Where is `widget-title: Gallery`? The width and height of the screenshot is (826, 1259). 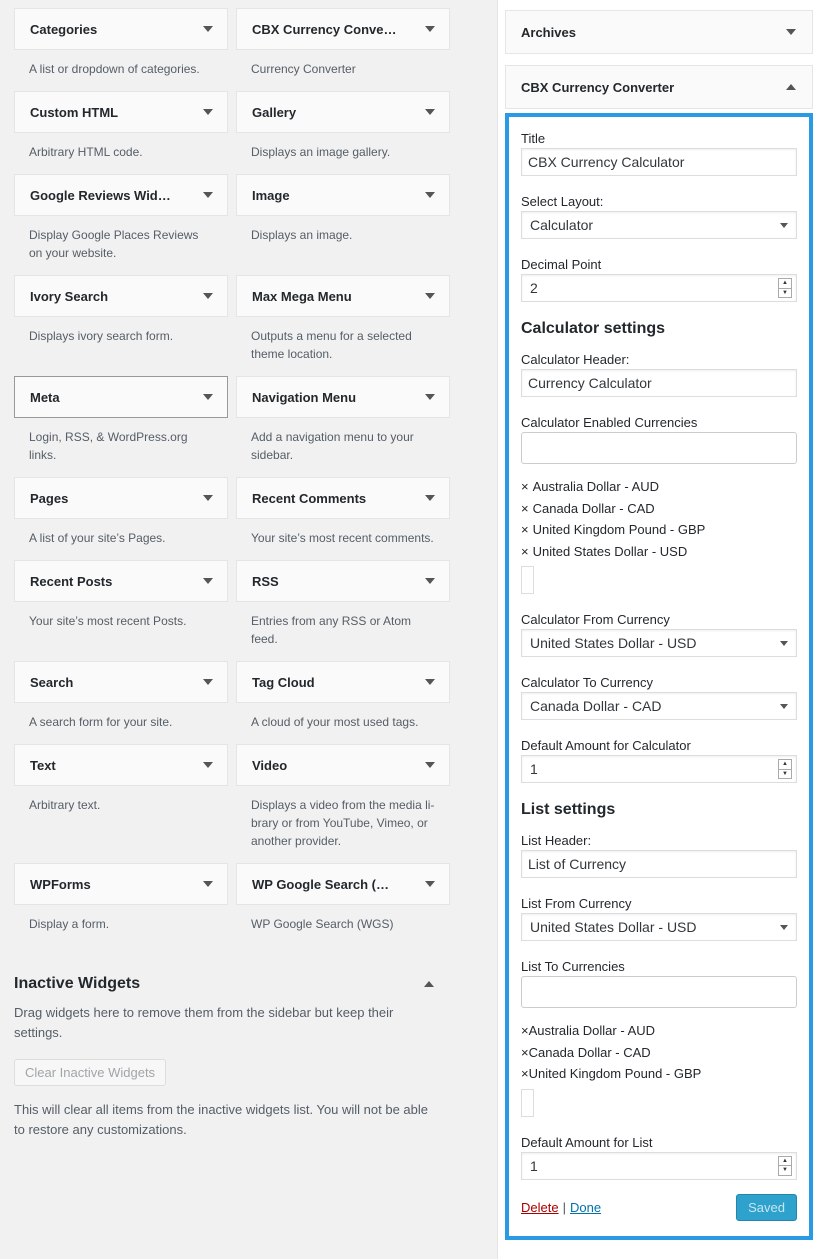
widget-title: Gallery is located at coordinates (343, 112).